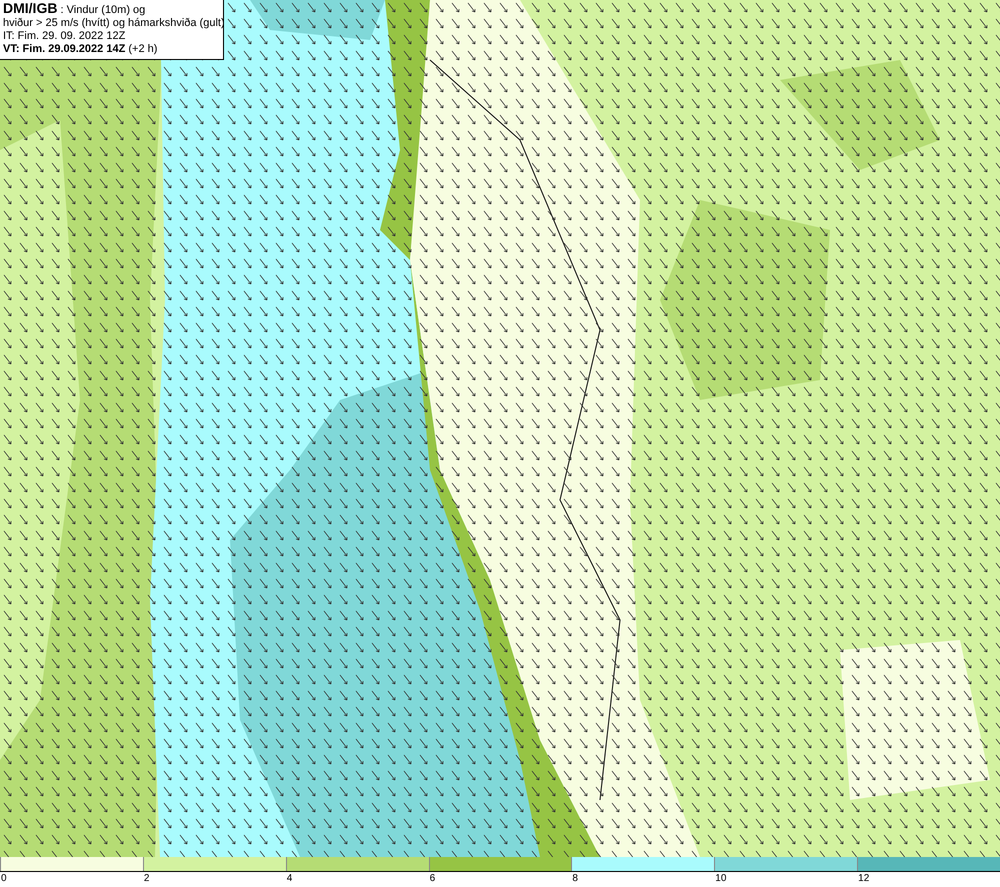 The image size is (1000, 887). What do you see at coordinates (80, 49) in the screenshot?
I see `title-line: VT: Fim. 29.09.2022 14Z (+2 h)` at bounding box center [80, 49].